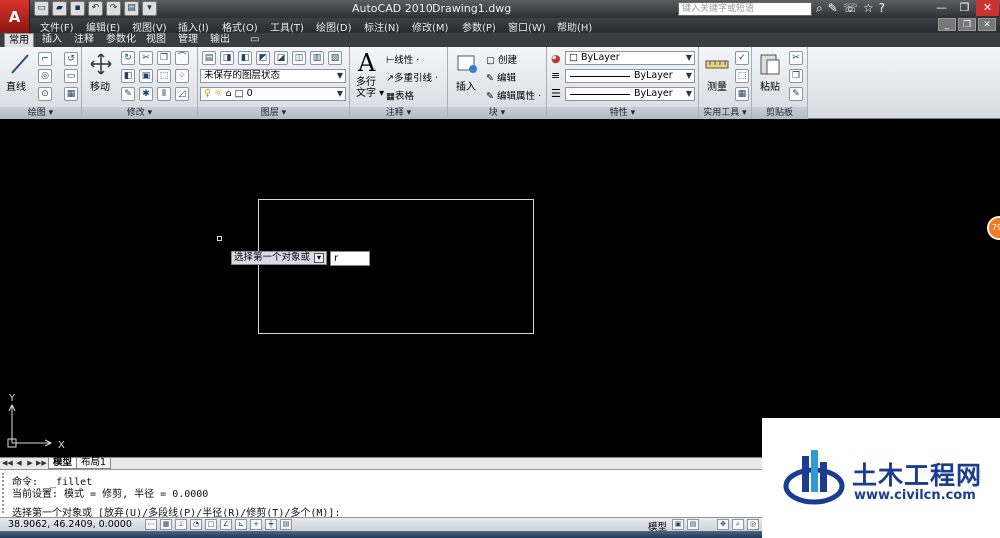  Describe the element at coordinates (241, 524) in the screenshot. I see `ducs-icon: ⊾` at that location.